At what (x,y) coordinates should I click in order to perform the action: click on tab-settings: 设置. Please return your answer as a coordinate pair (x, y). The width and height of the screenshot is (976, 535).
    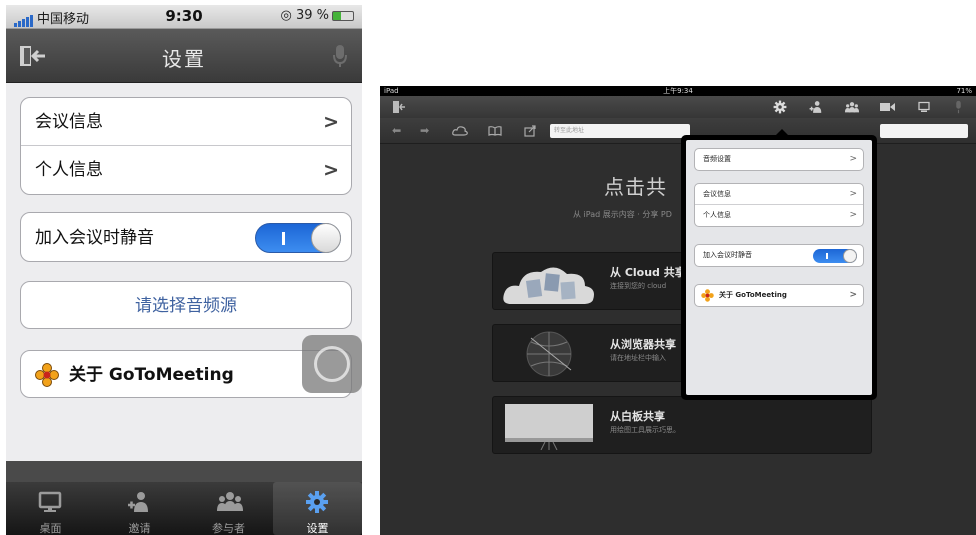
    Looking at the image, I should click on (317, 508).